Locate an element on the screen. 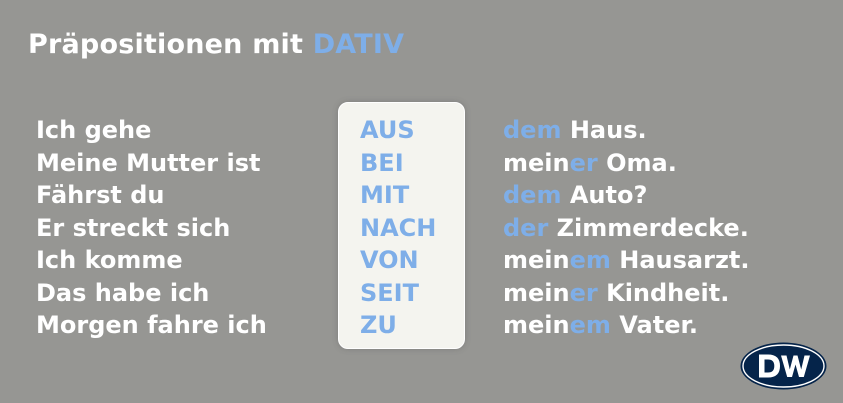  sentence-end: meinem Vater. is located at coordinates (626, 325).